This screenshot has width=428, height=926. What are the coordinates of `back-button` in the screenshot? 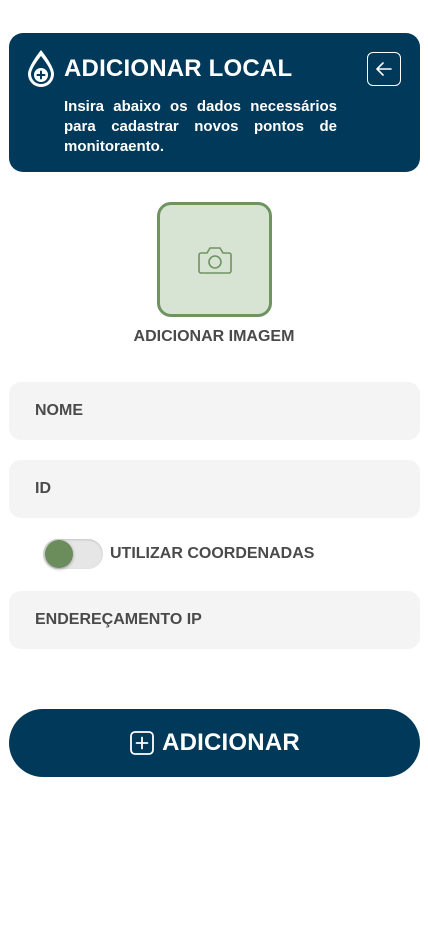 It's located at (384, 69).